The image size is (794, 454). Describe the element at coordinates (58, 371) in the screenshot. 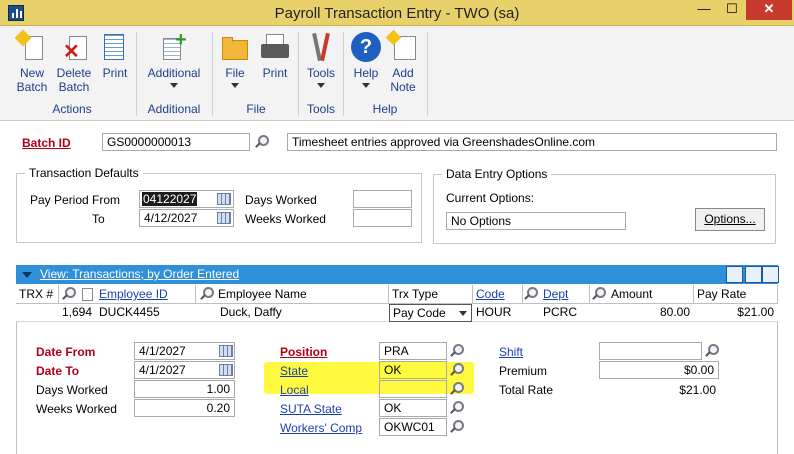

I see `date-to-label: Date To` at that location.